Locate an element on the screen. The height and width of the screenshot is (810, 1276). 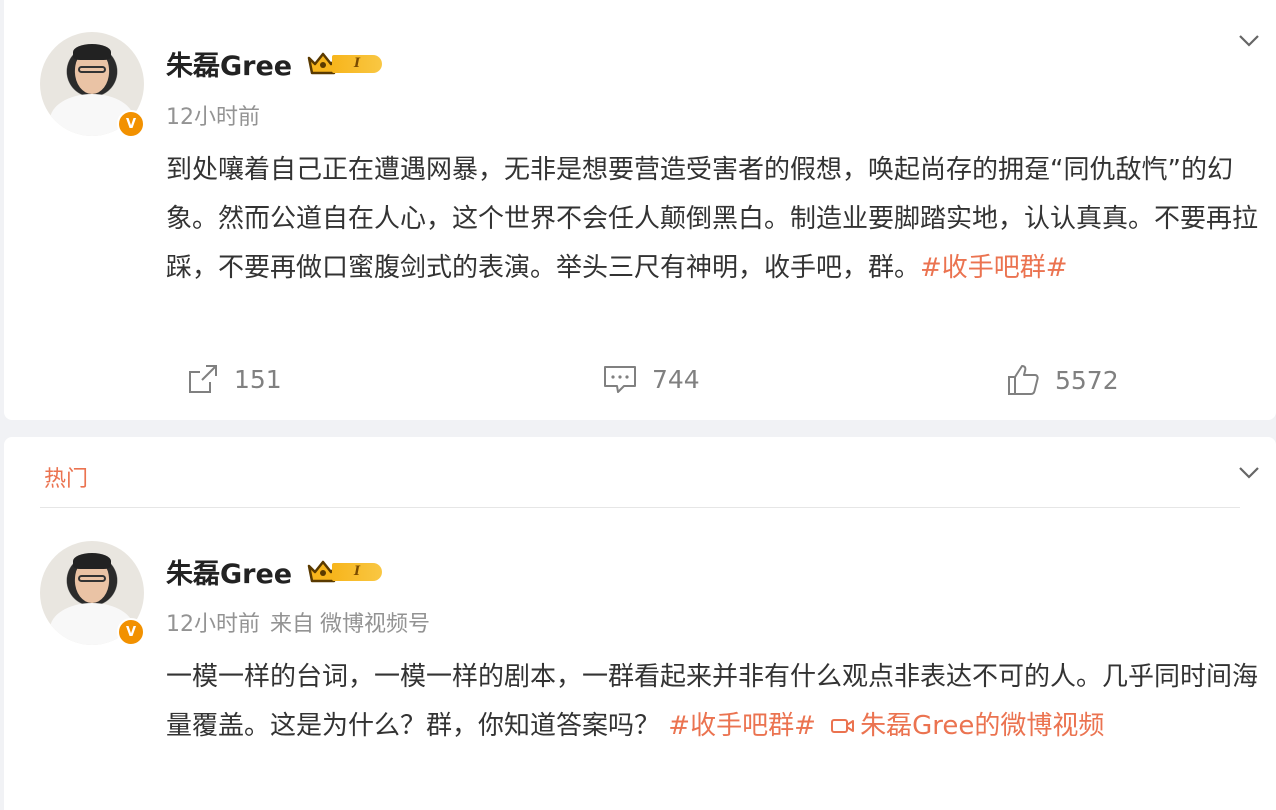
comment-button: 744 is located at coordinates (651, 379).